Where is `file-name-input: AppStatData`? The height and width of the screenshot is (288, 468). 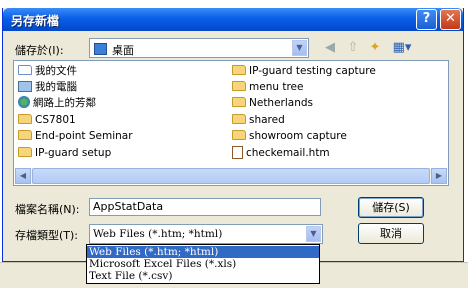 file-name-input: AppStatData is located at coordinates (205, 207).